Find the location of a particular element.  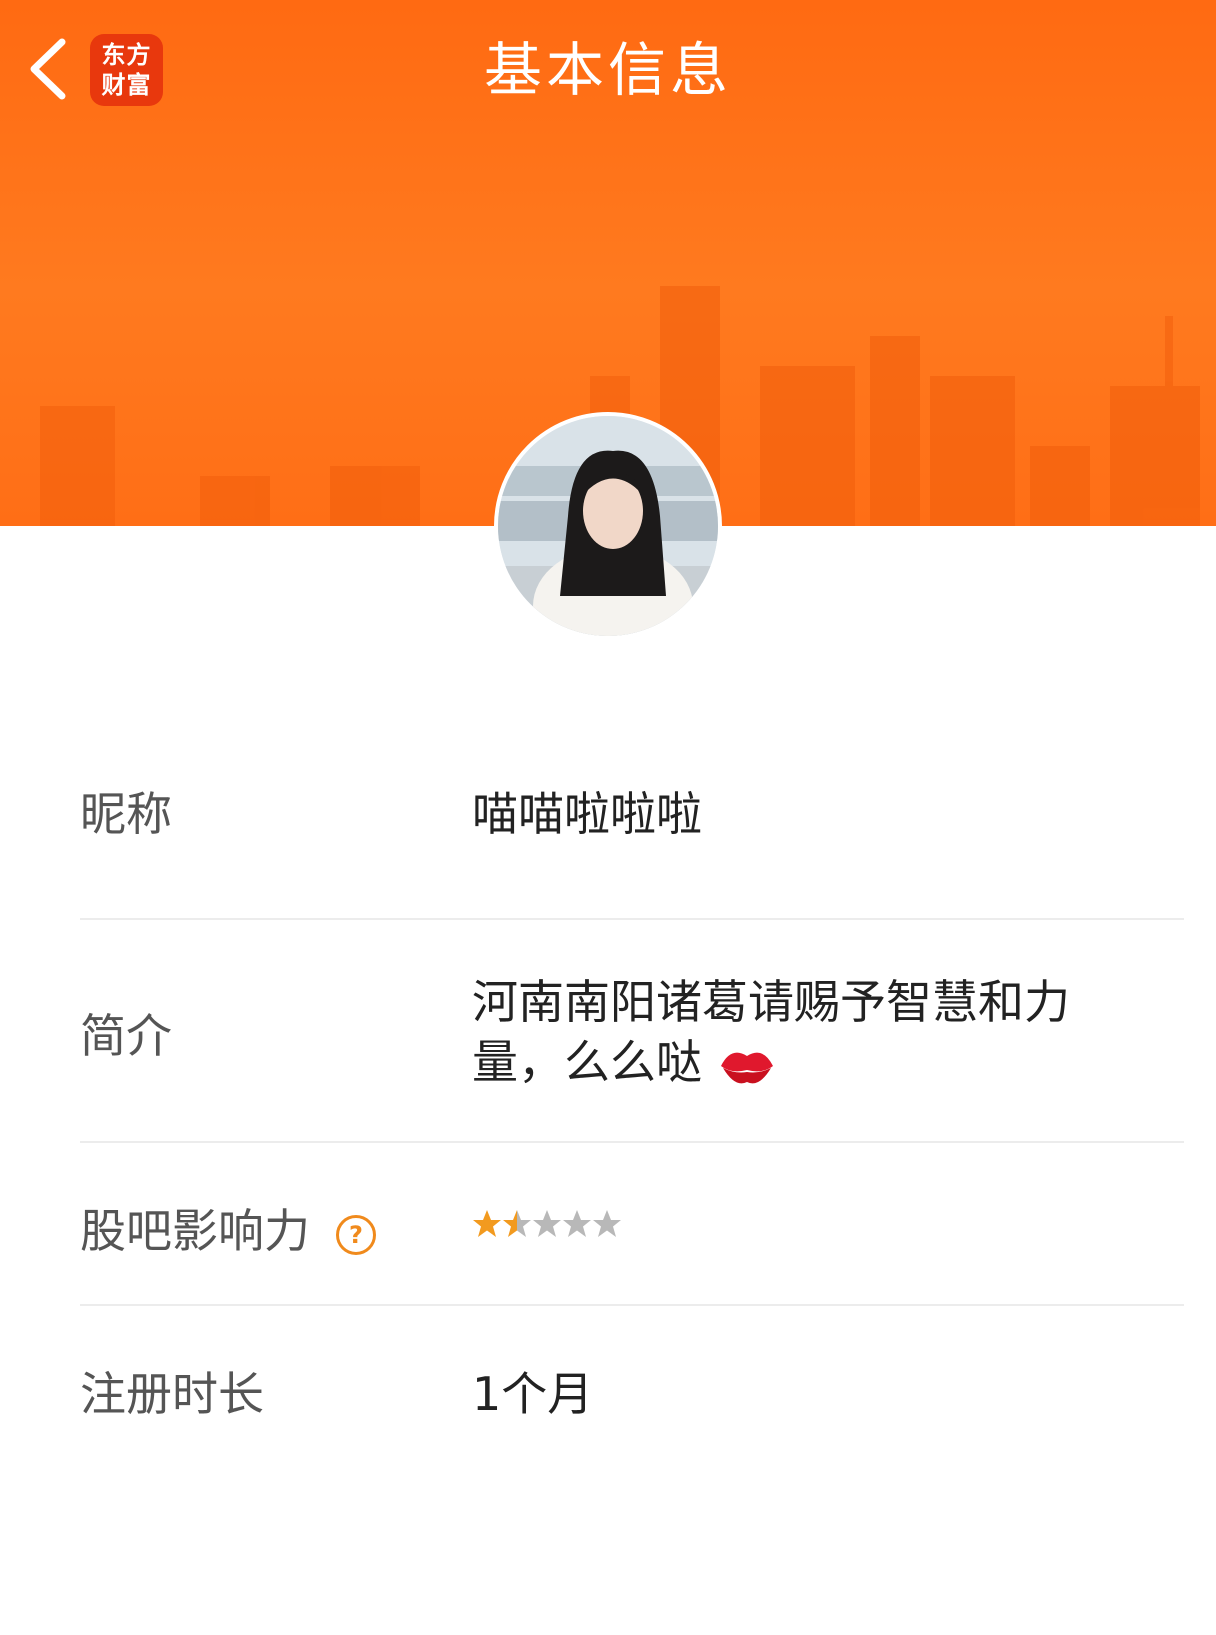

bio-value: 河南南阳诸葛请赐予智慧和力 量，么么哒 is located at coordinates (822, 1032).